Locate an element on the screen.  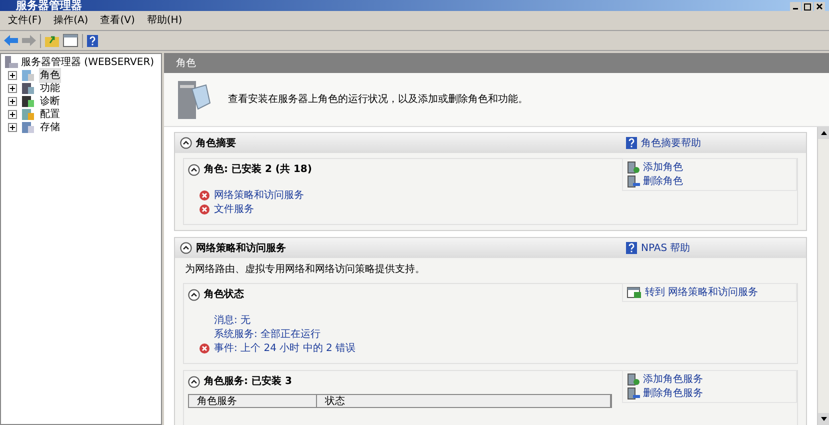
tree-root-label: 服务器管理器 (WEBSERVER) is located at coordinates (87, 62).